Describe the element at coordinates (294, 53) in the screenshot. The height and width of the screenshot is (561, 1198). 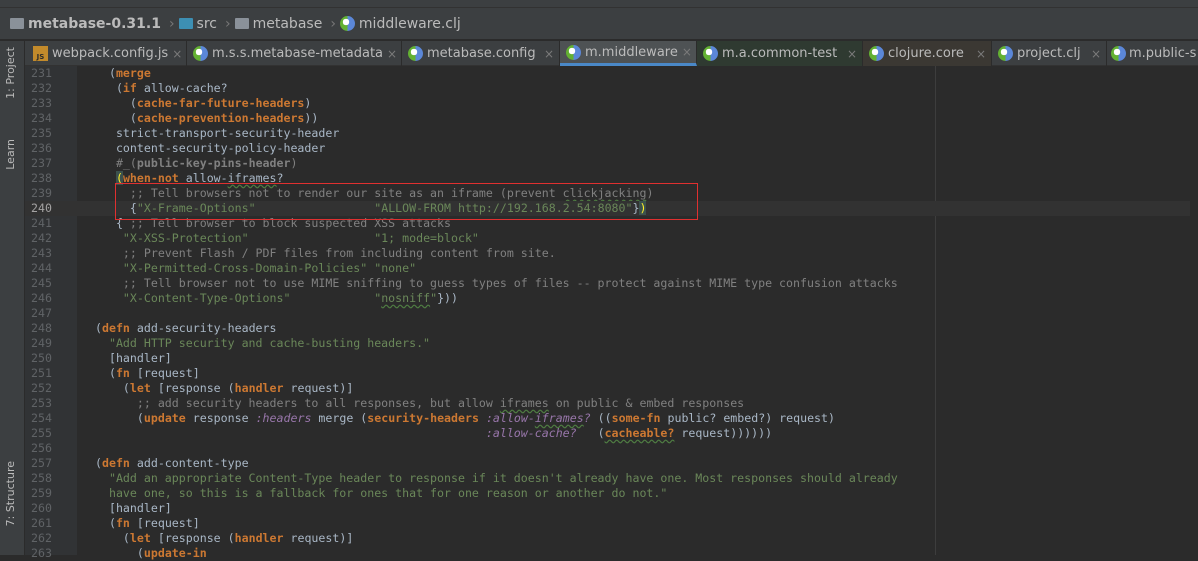
I see `tab-m-s-s-metabase-metadata: m.s.s.metabase-metadata ×` at that location.